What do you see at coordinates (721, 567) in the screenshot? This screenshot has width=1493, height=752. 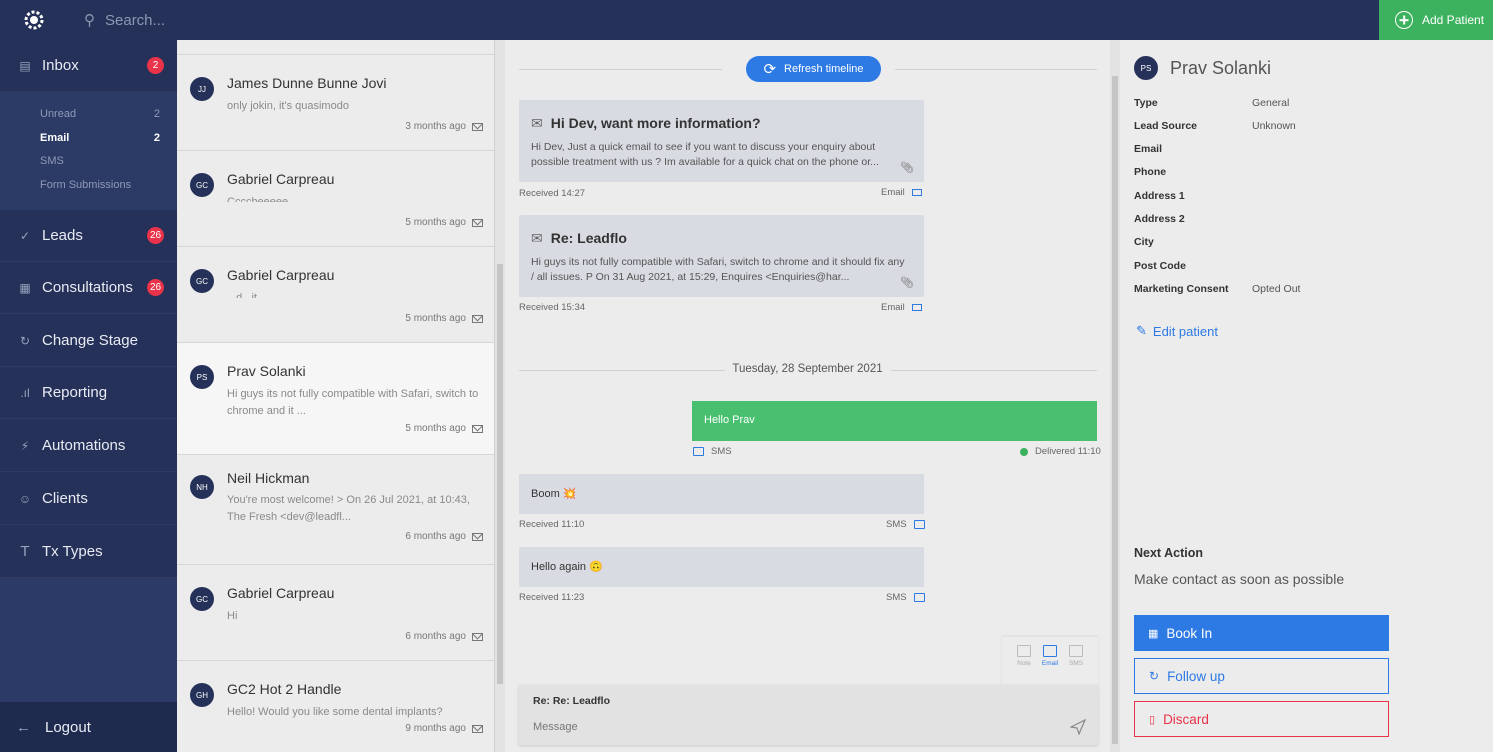 I see `incoming-message: Hello again 🙃` at bounding box center [721, 567].